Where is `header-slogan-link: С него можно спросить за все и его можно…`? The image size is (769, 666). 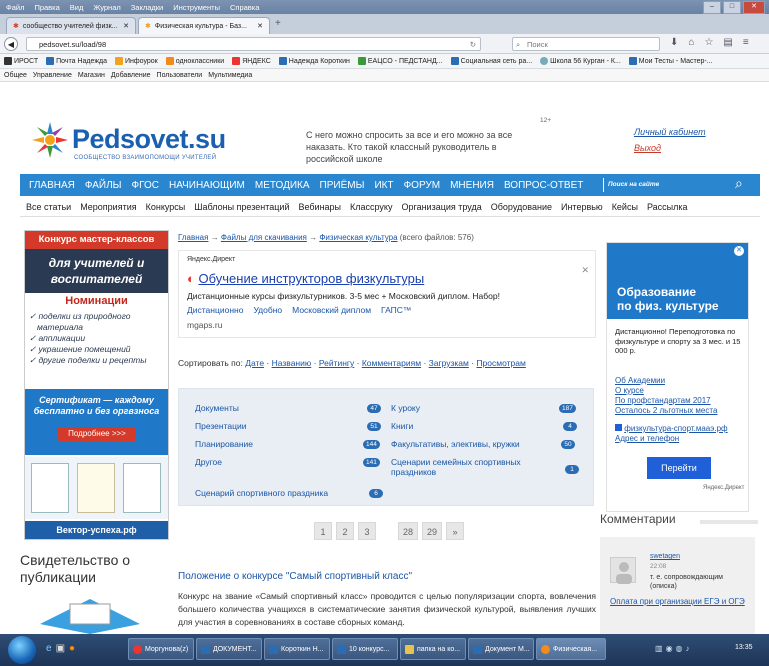
header-slogan-link: С него можно спросить за все и его можно… is located at coordinates (421, 147).